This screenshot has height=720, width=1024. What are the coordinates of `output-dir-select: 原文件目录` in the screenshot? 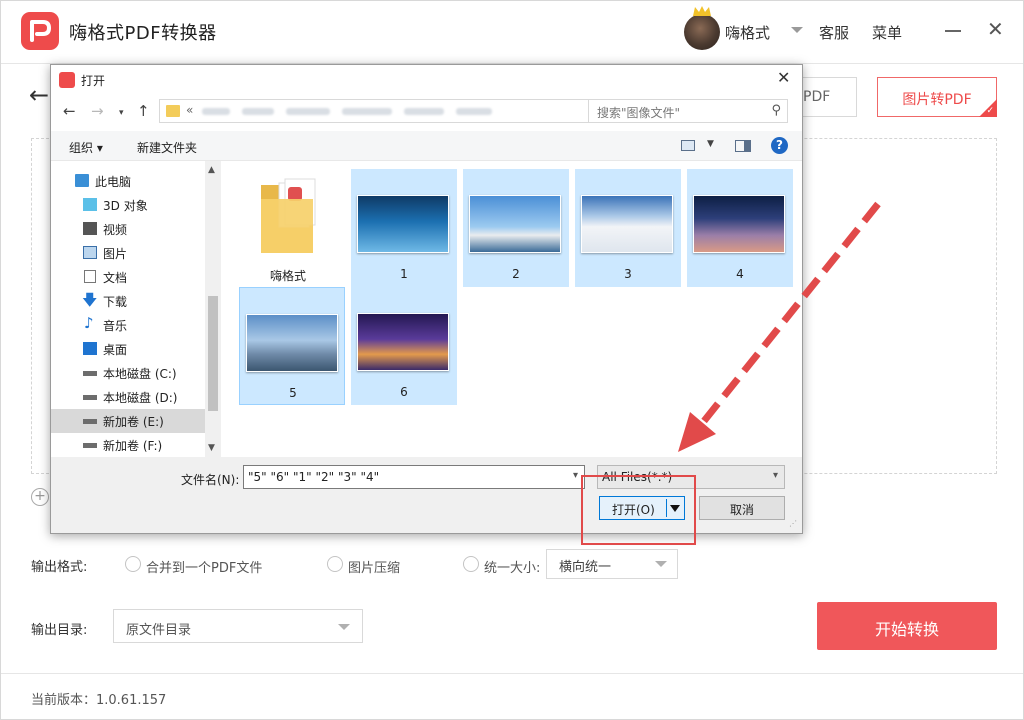 It's located at (238, 626).